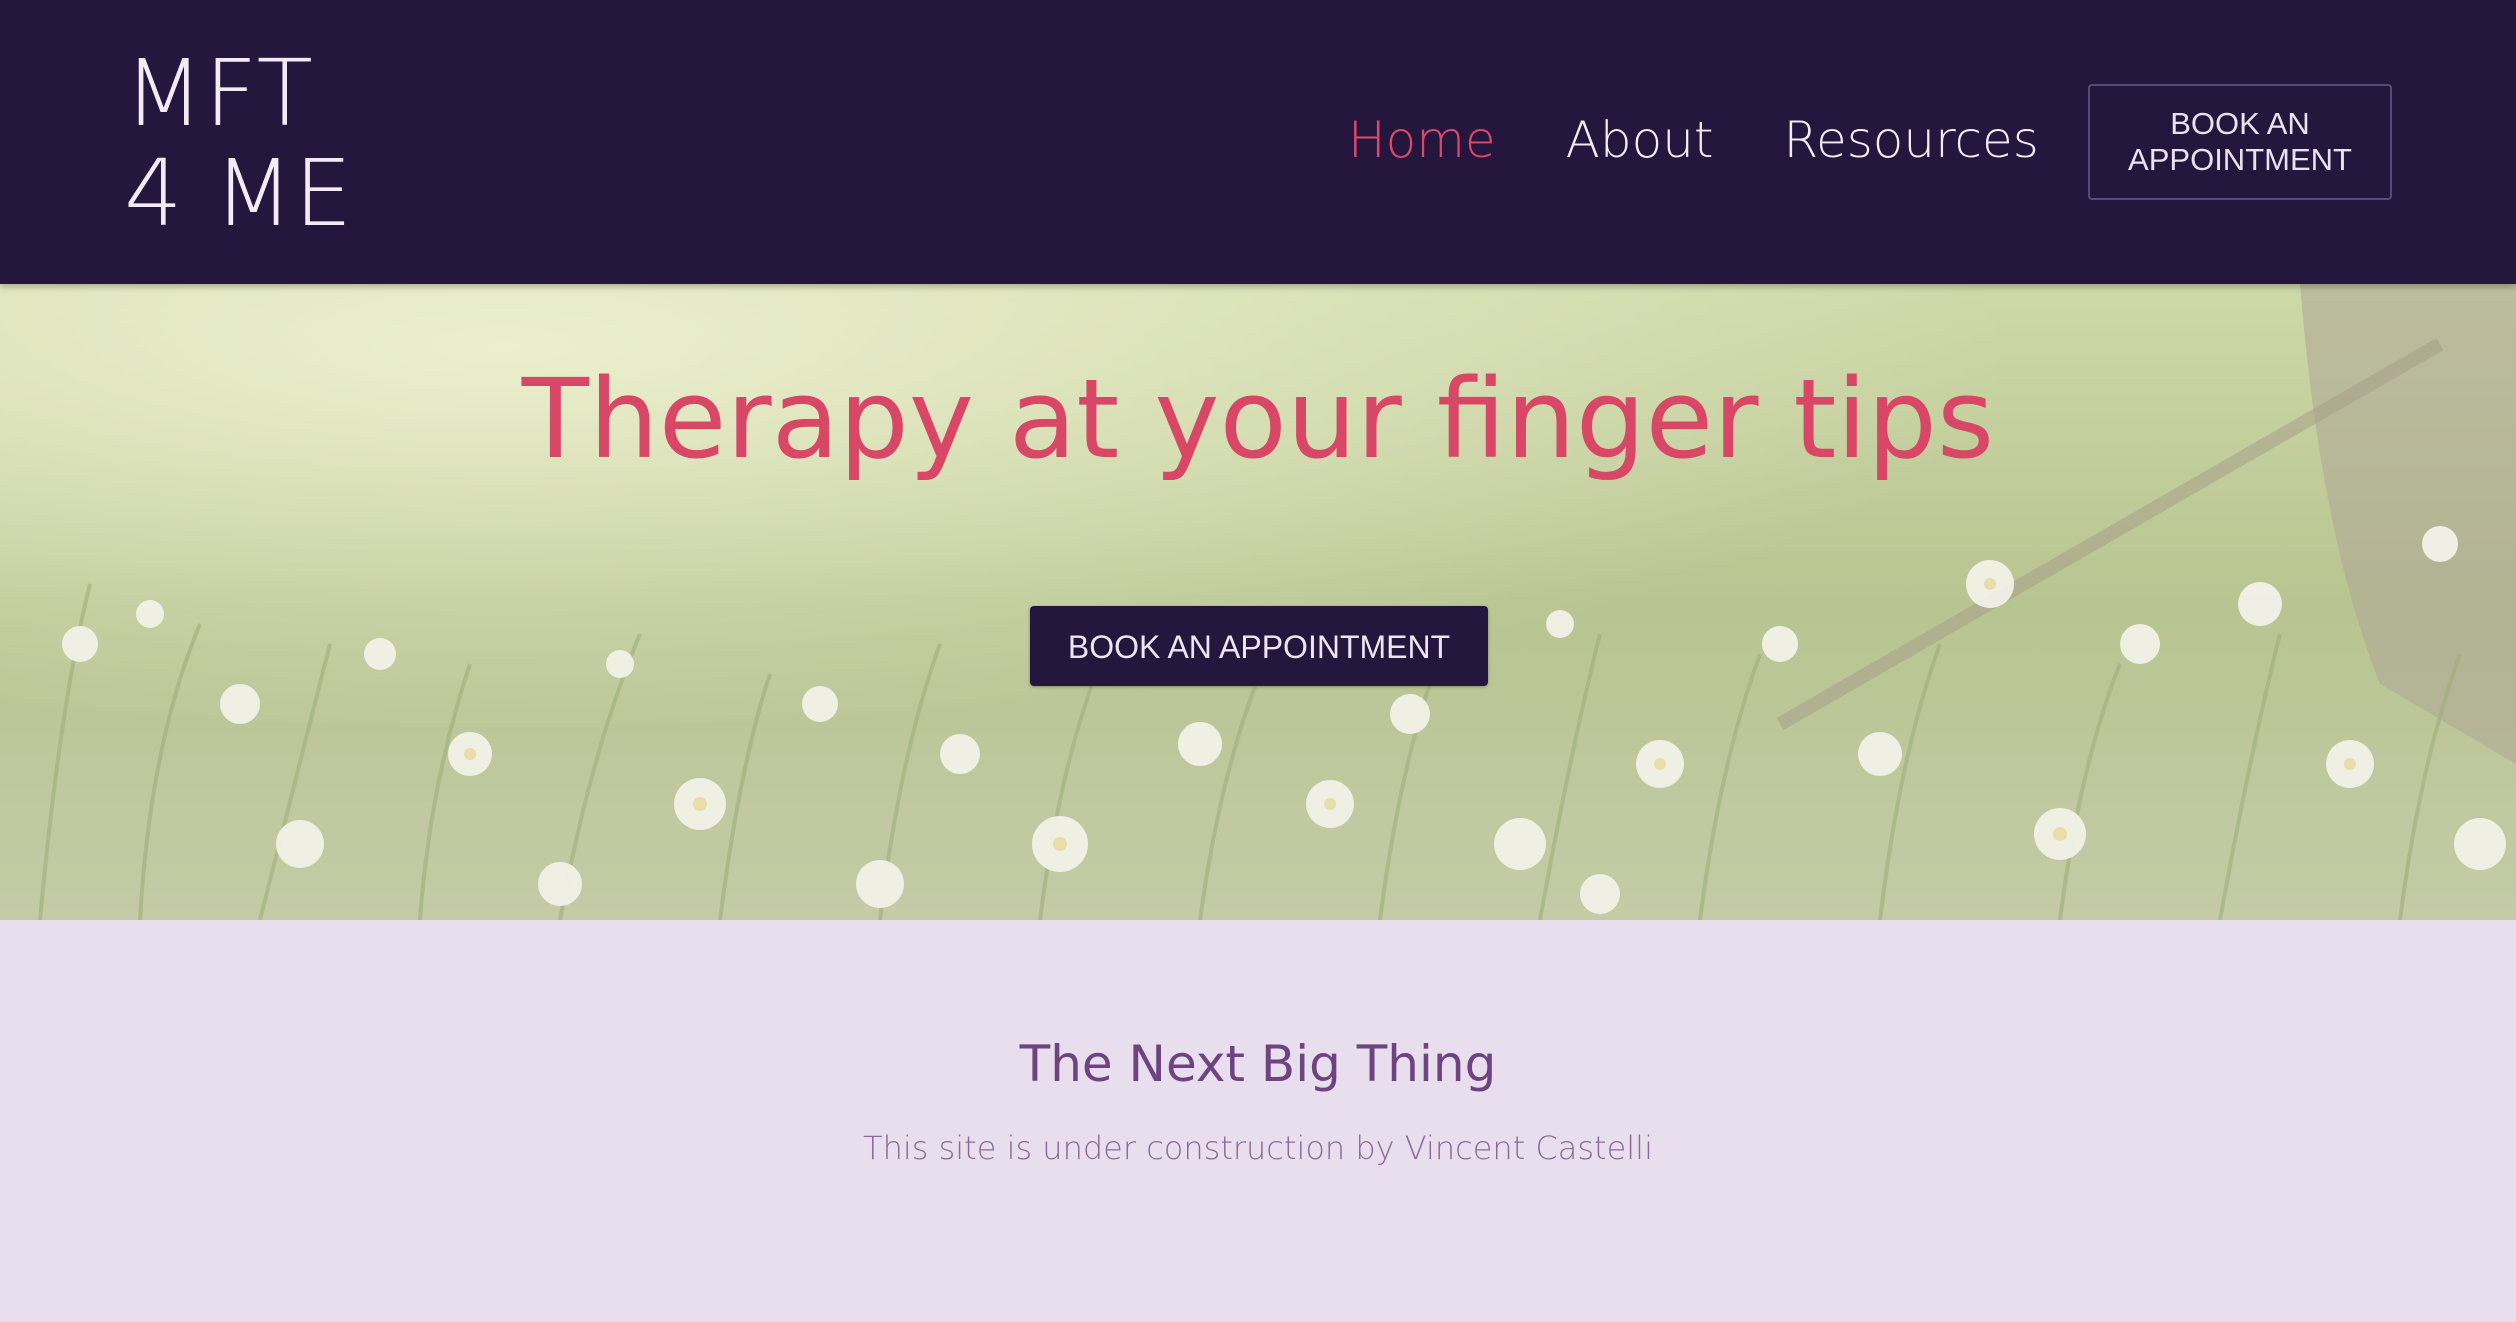  I want to click on nav-item-resources: Resources, so click(1910, 140).